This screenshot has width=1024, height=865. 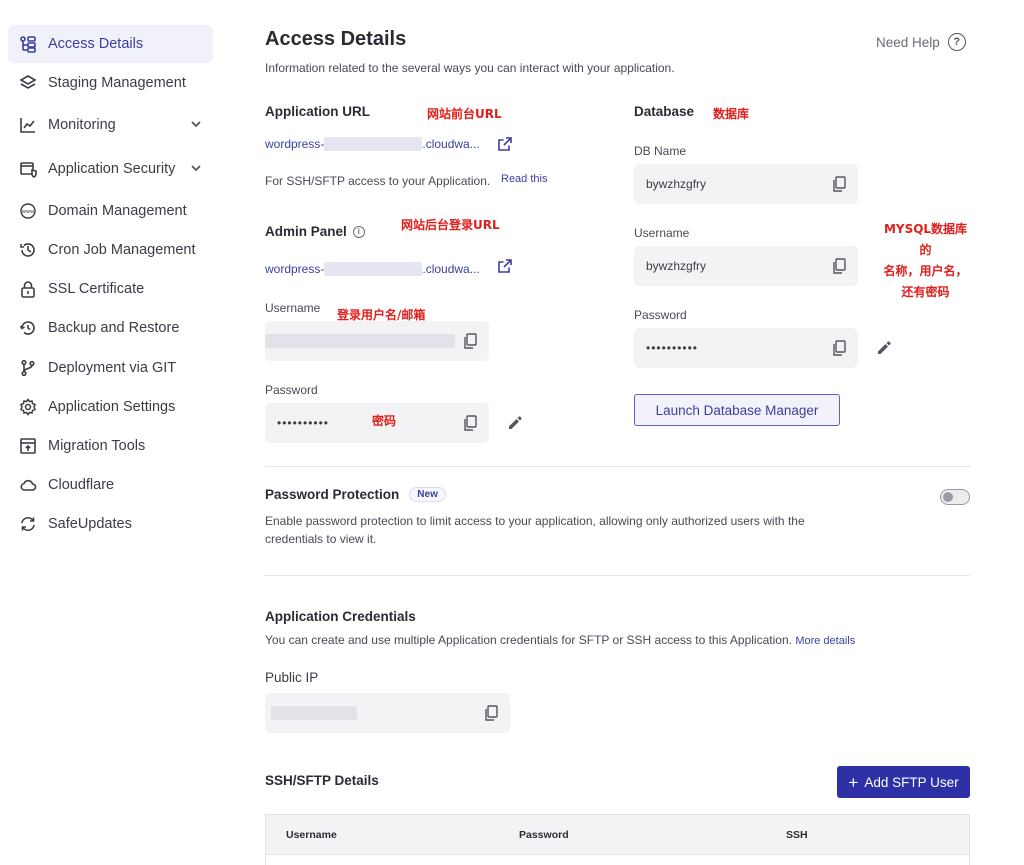 I want to click on sidebar-item-application-settings: Application Settings, so click(x=110, y=407).